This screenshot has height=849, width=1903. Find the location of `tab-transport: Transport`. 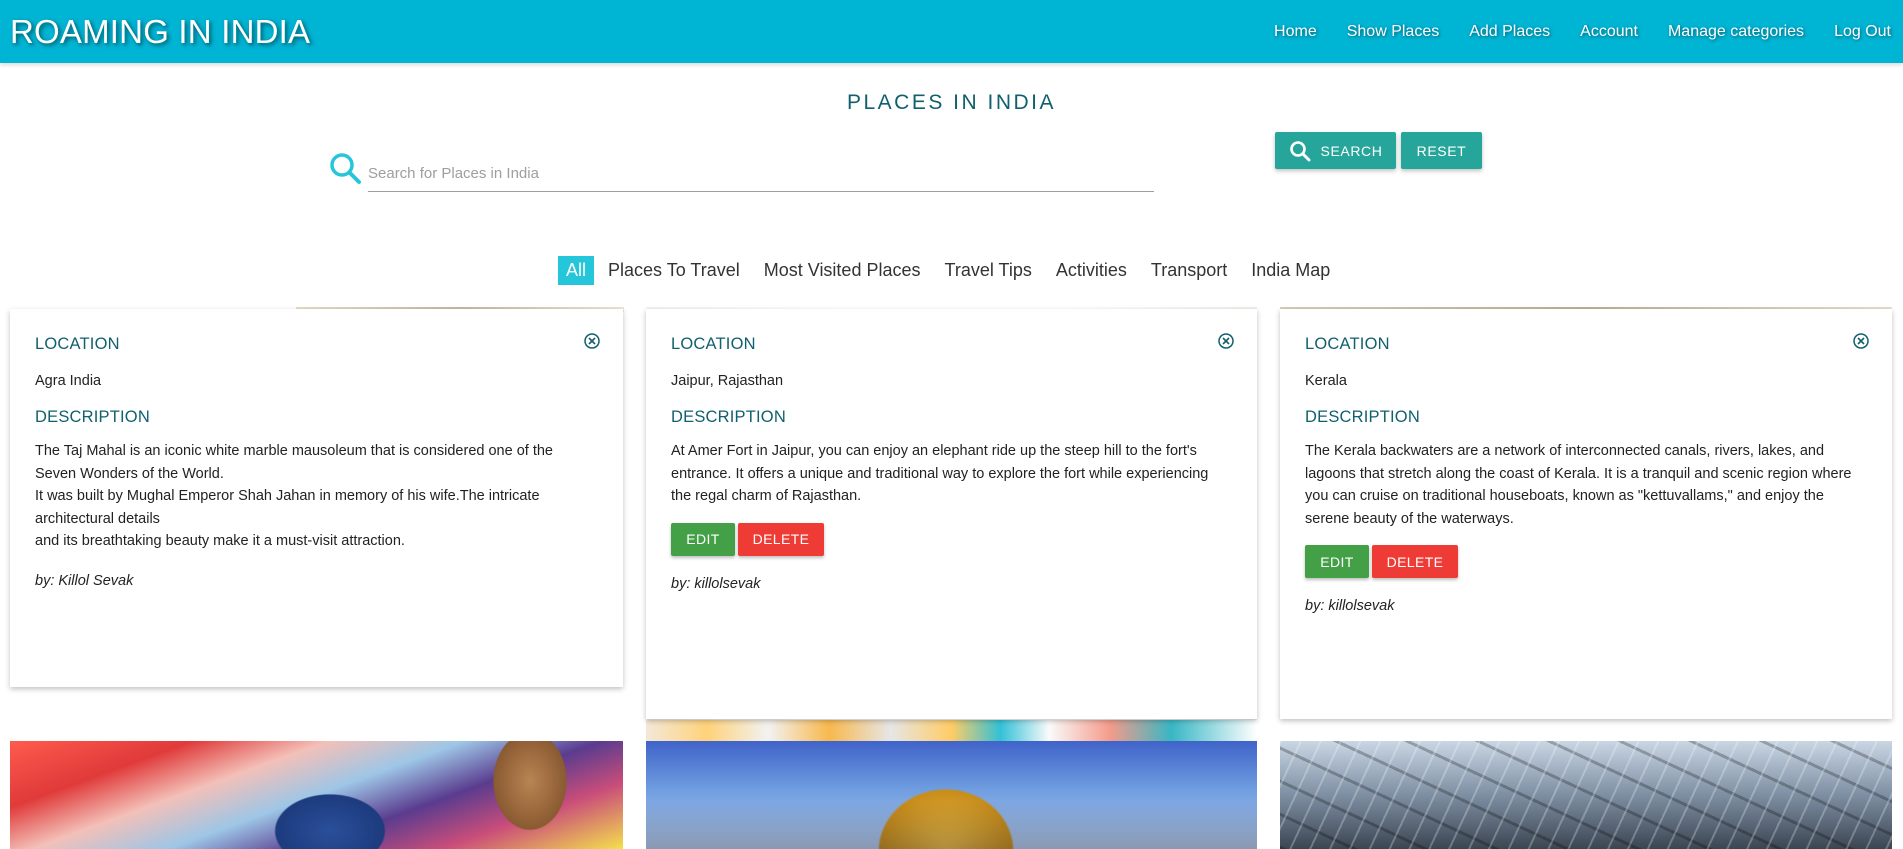

tab-transport: Transport is located at coordinates (1189, 270).